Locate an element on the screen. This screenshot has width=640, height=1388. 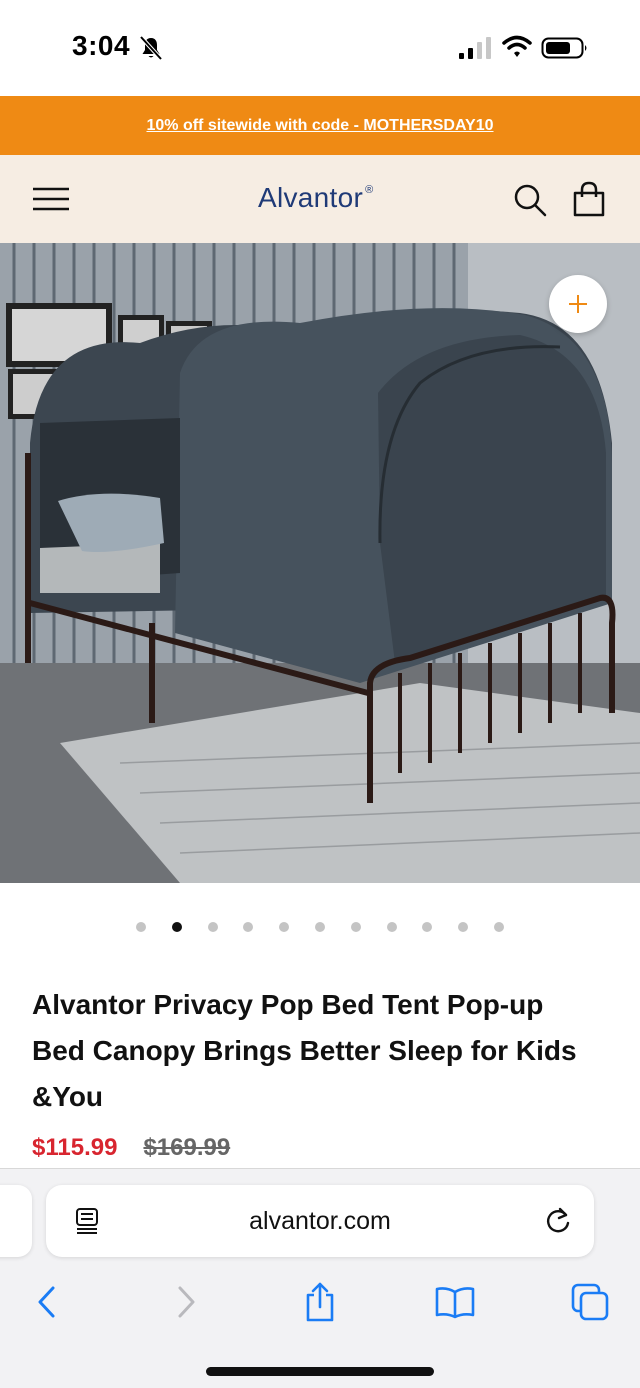
forward-icon is located at coordinates (186, 1302).